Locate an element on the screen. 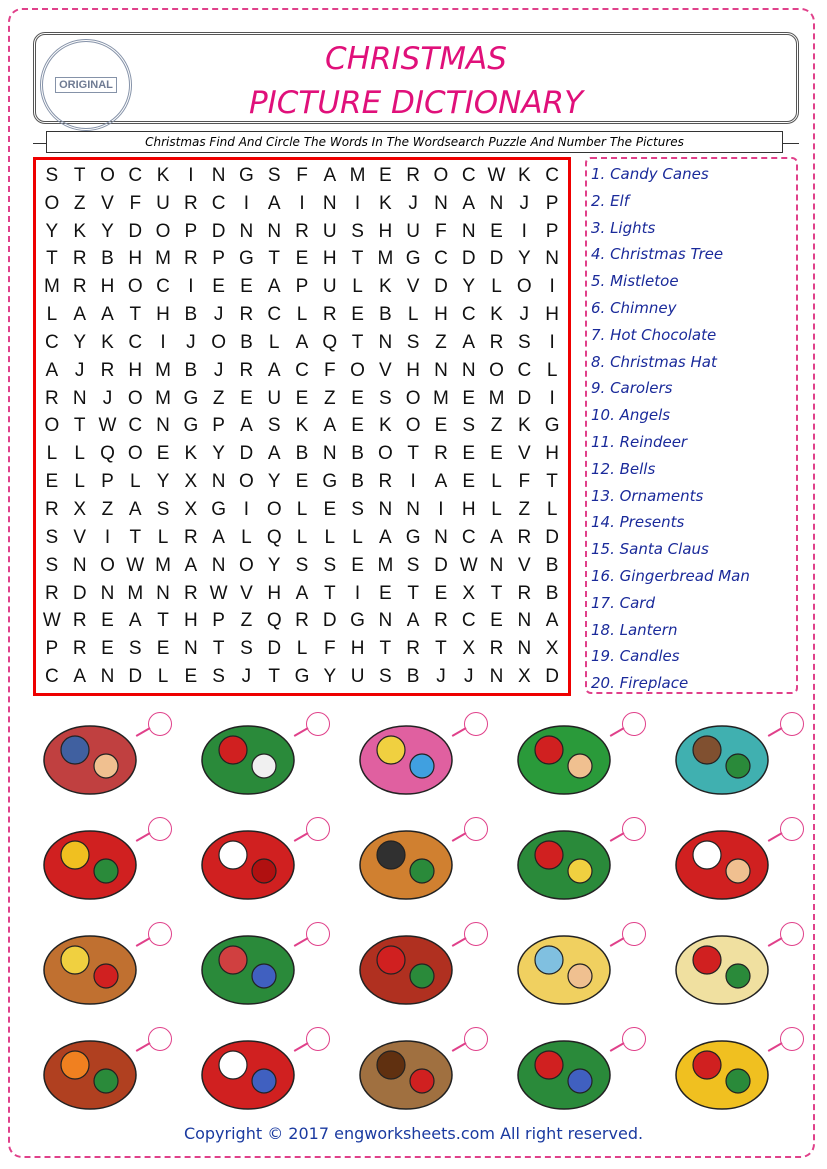  grid-letter: X is located at coordinates (191, 510).